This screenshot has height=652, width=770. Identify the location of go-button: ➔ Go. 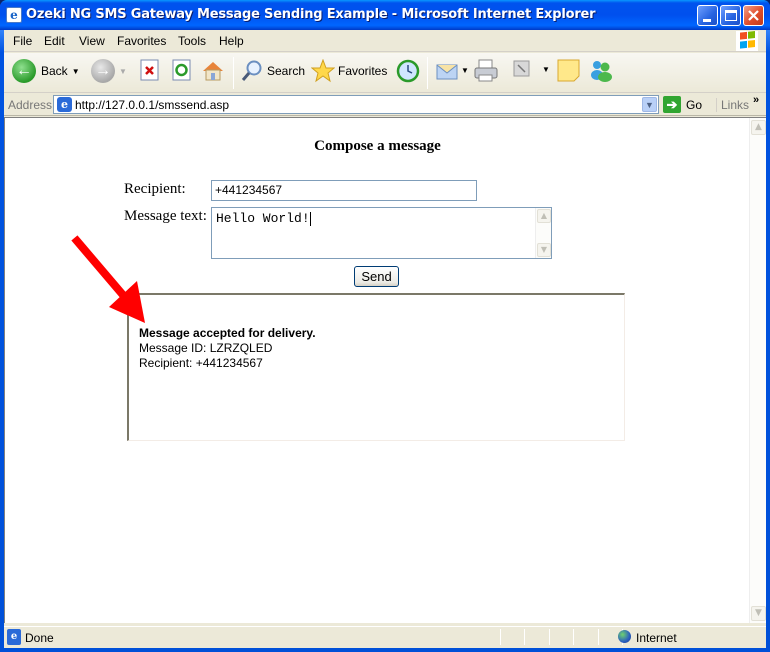
(682, 104).